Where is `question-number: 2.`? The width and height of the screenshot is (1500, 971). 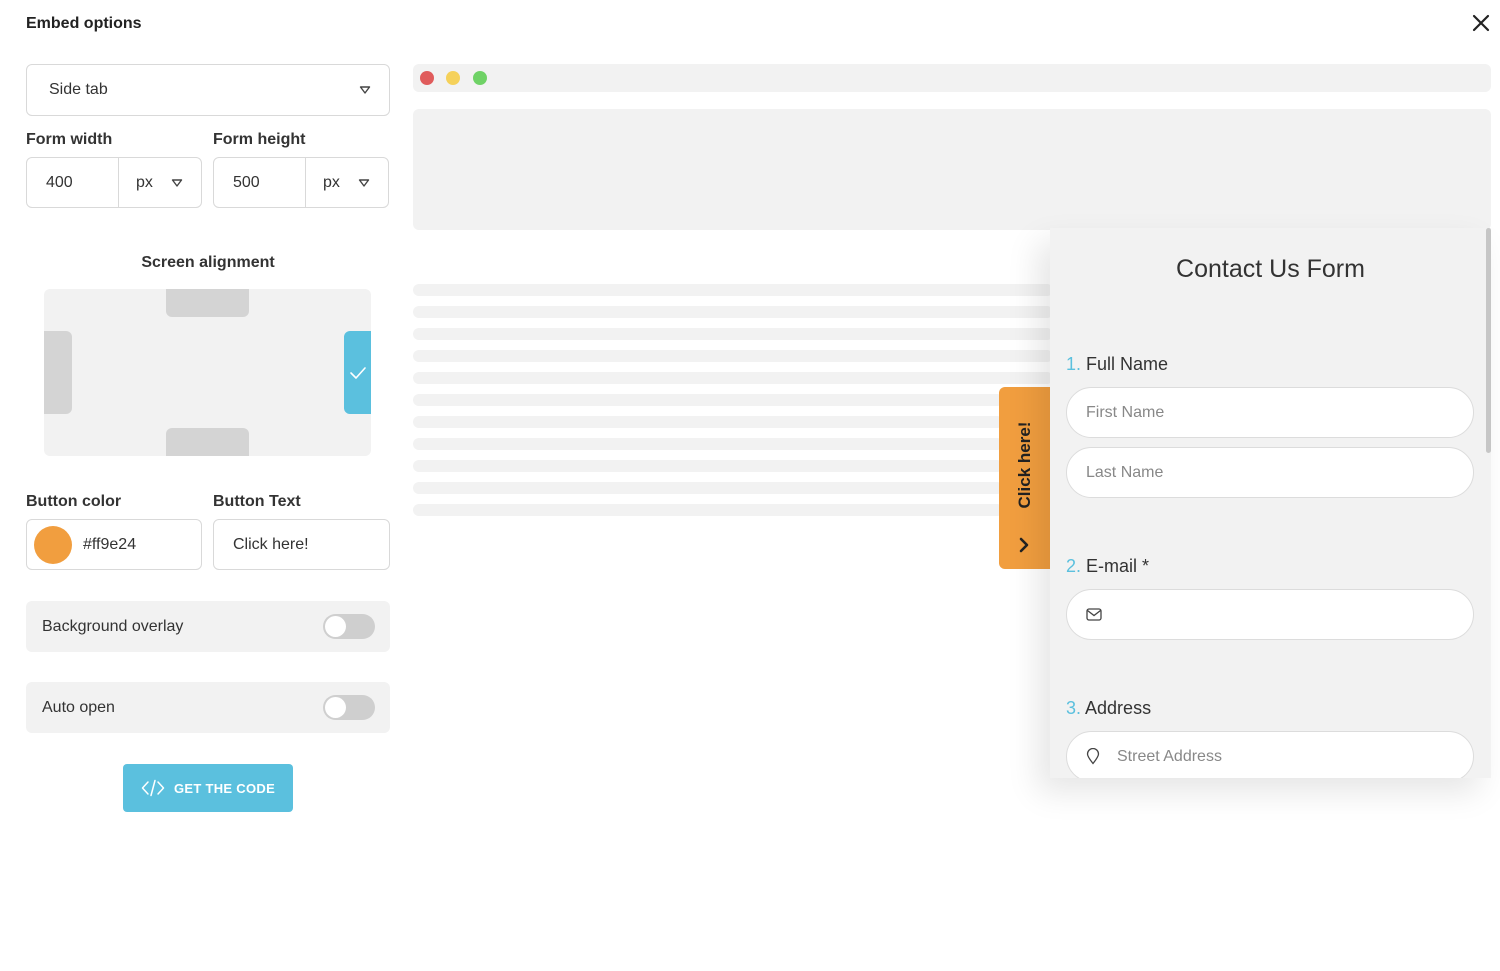
question-number: 2. is located at coordinates (1074, 566).